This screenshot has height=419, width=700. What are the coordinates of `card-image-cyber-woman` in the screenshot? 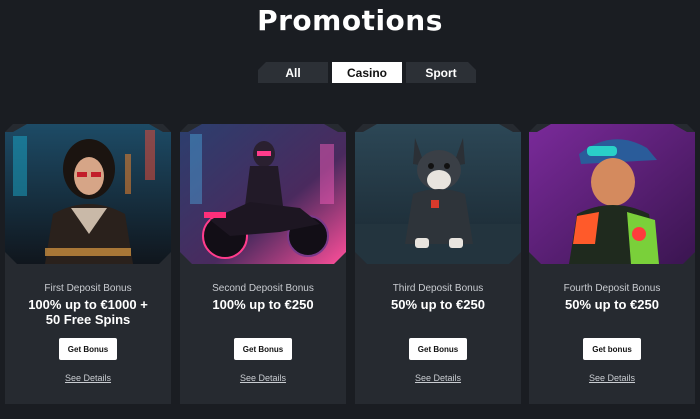 It's located at (88, 194).